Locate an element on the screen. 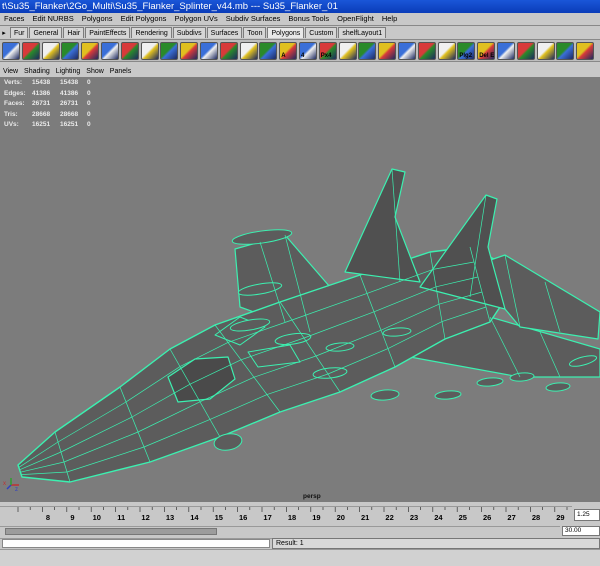 The width and height of the screenshot is (600, 566). panel-menu-view: View is located at coordinates (10, 71).